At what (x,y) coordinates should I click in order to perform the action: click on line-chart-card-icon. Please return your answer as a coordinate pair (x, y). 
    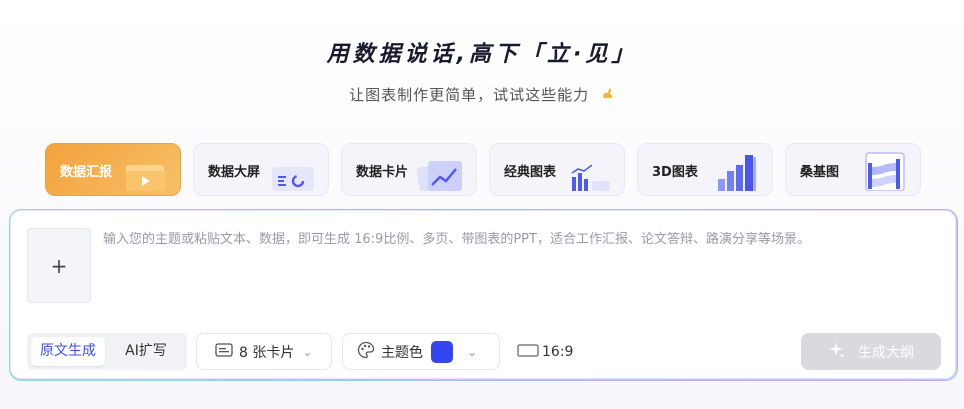
    Looking at the image, I should click on (440, 175).